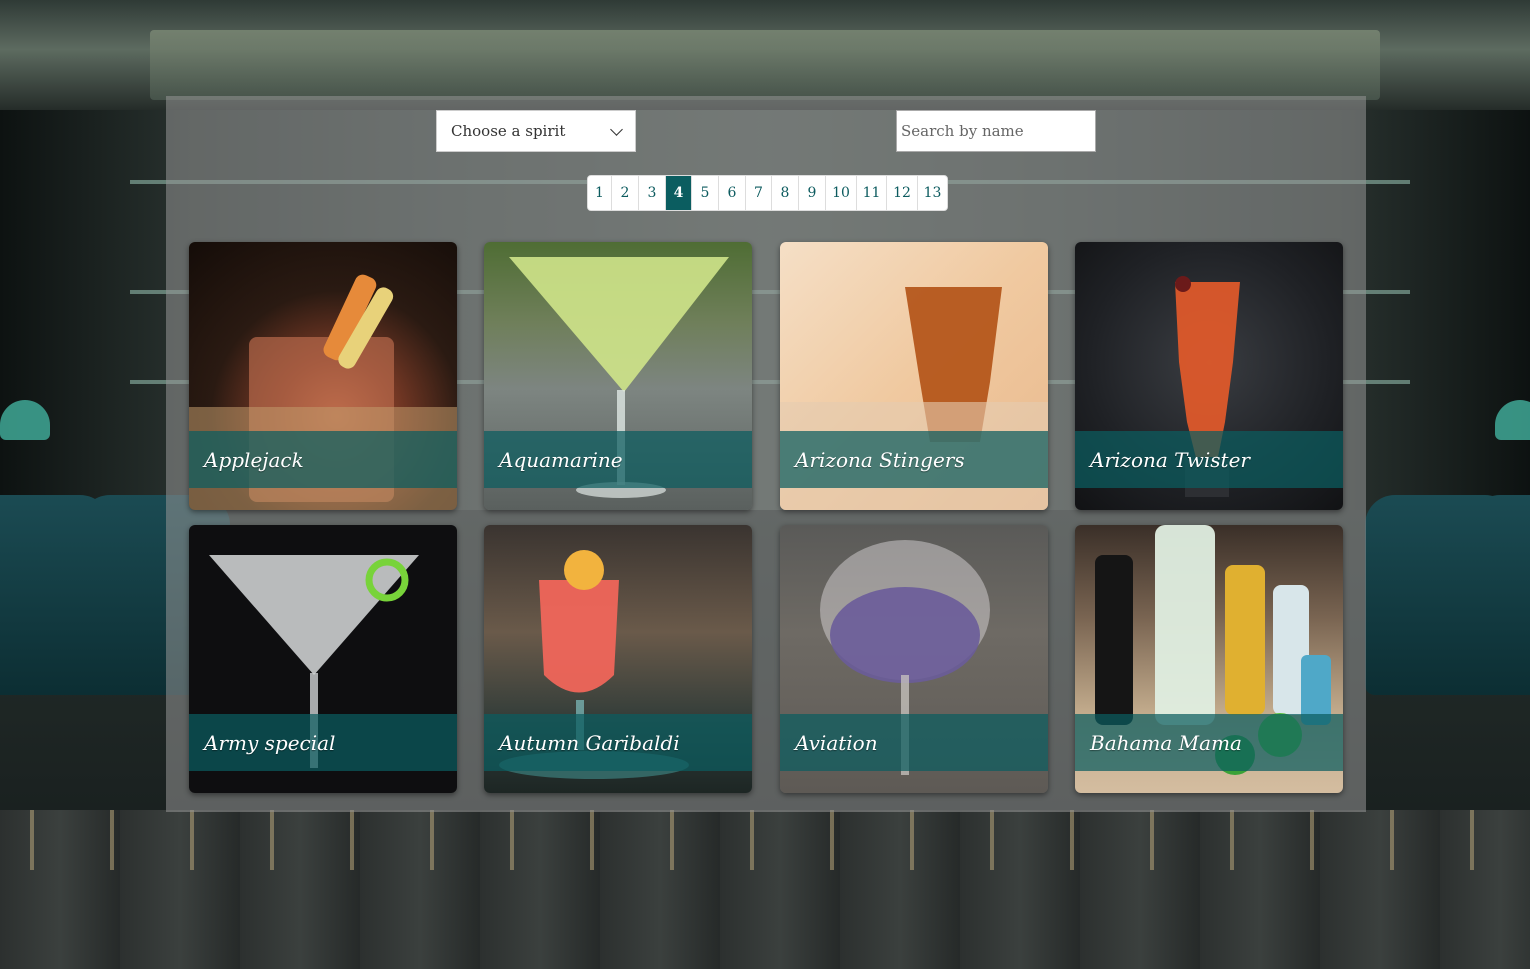  I want to click on chevron-down-icon, so click(616, 129).